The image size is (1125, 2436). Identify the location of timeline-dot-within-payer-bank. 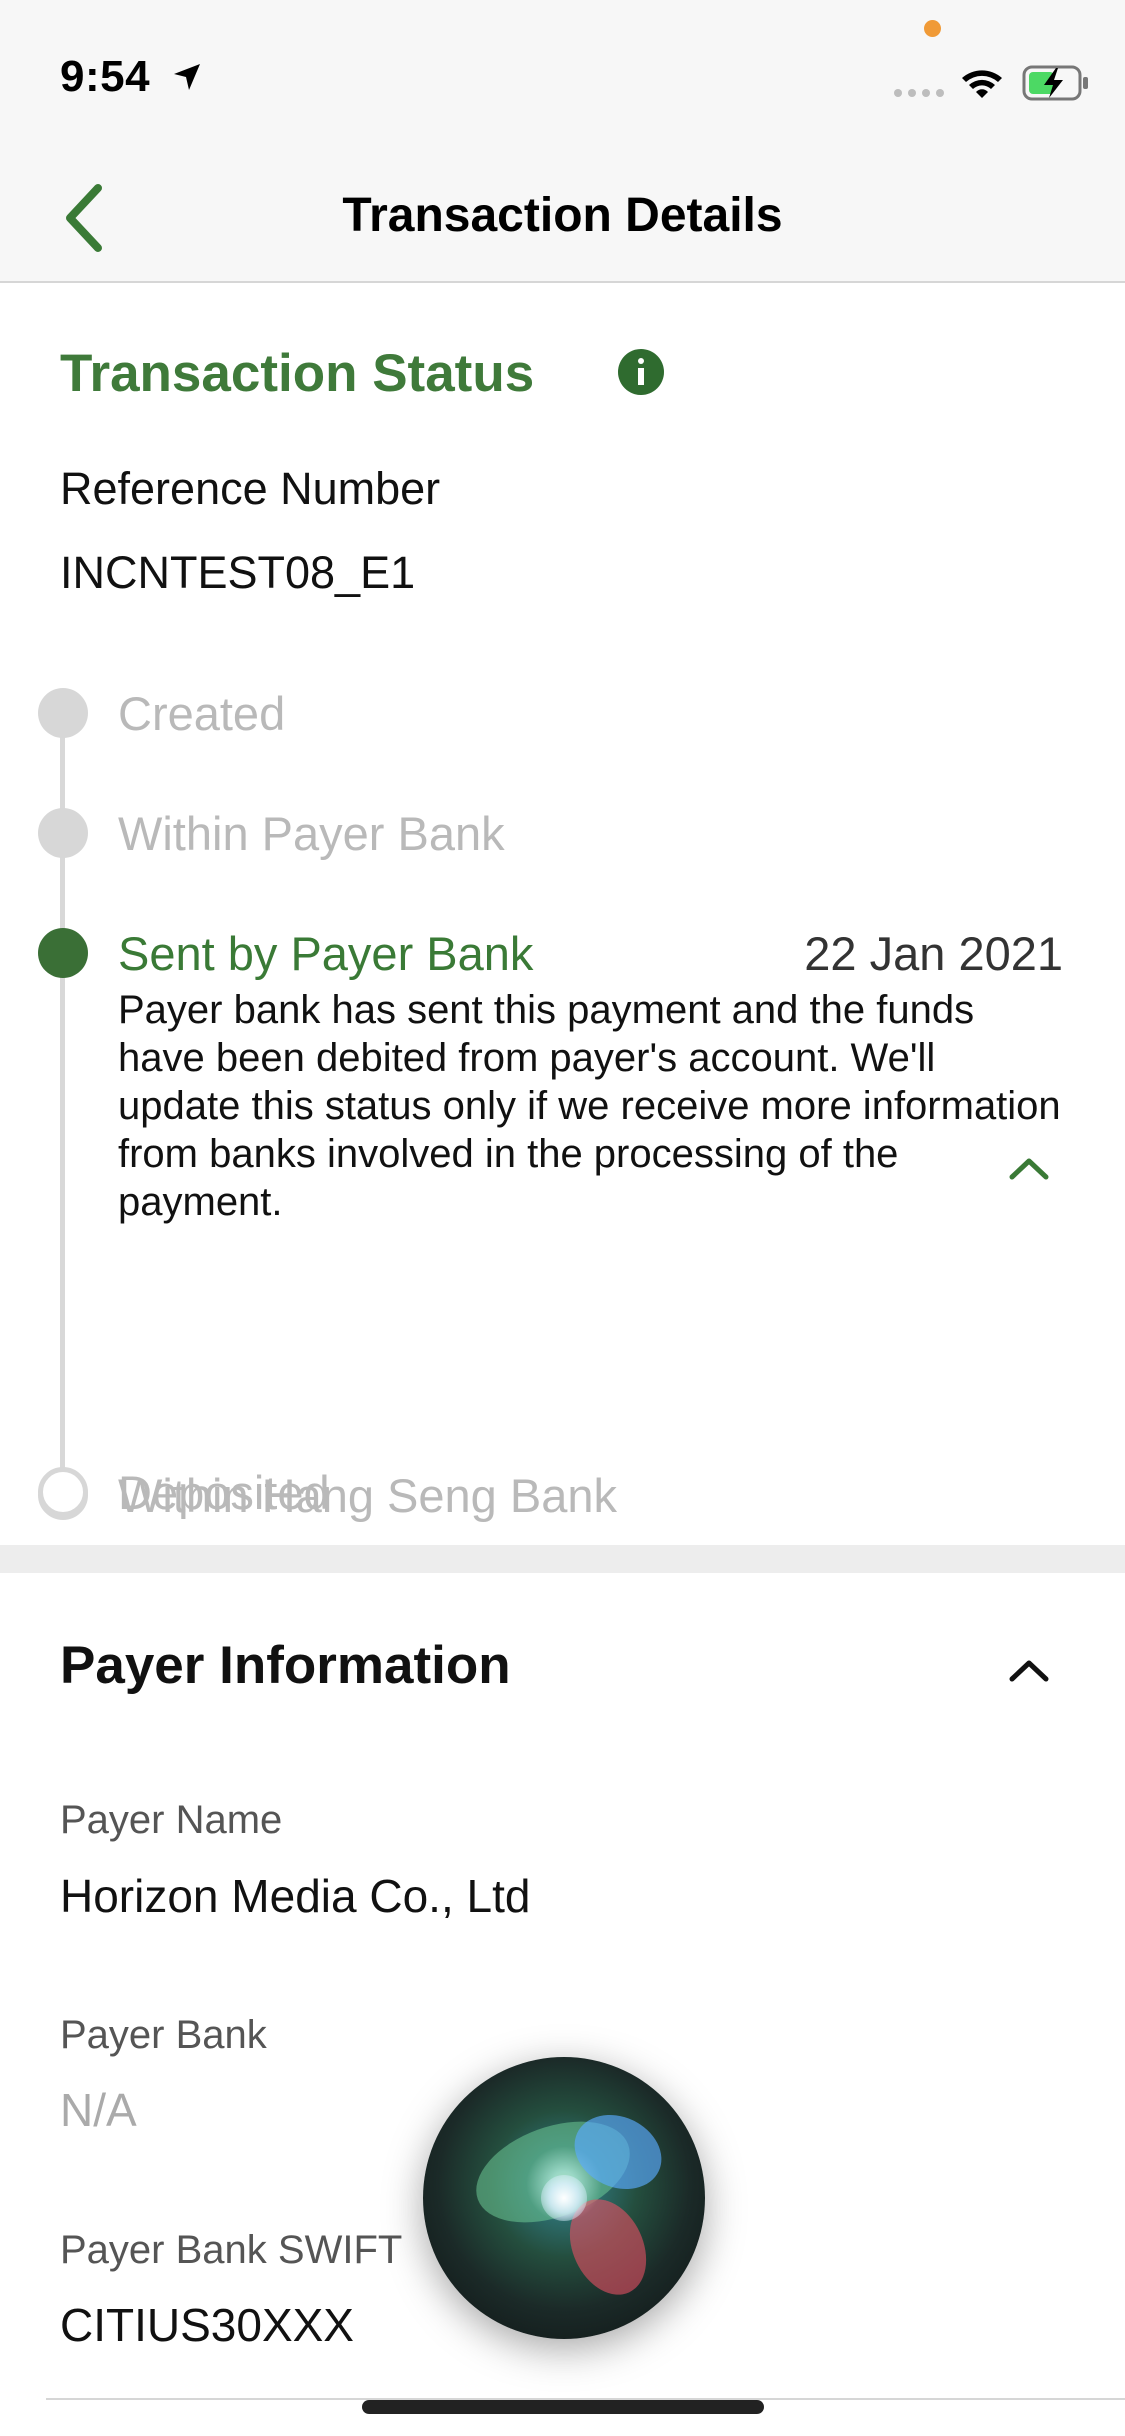
(63, 833).